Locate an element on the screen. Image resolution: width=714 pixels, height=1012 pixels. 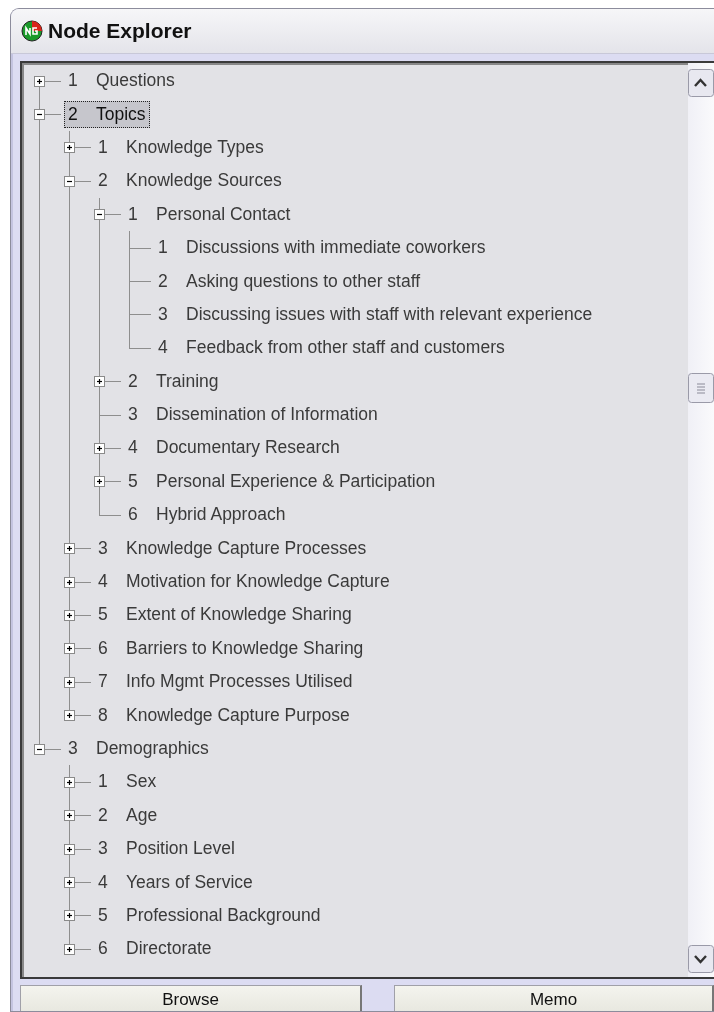
tab-button: Memo is located at coordinates (554, 998).